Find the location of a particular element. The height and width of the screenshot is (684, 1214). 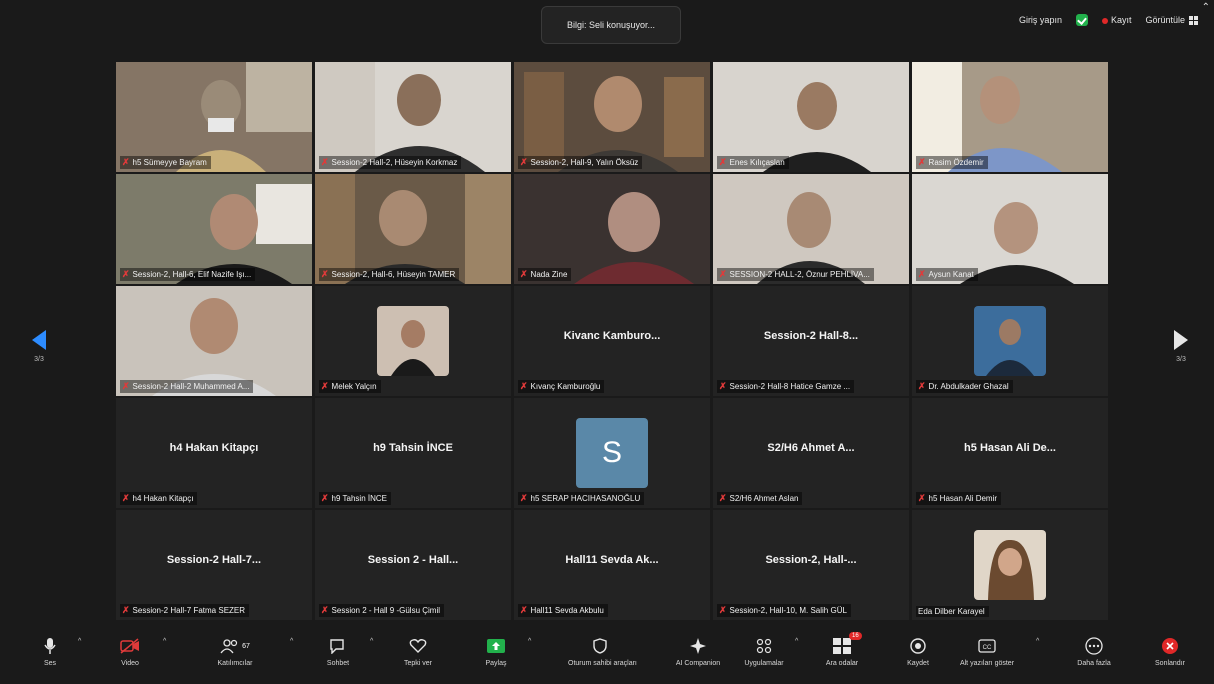

mic-options-chevron-icon: ^ is located at coordinates (79, 641).